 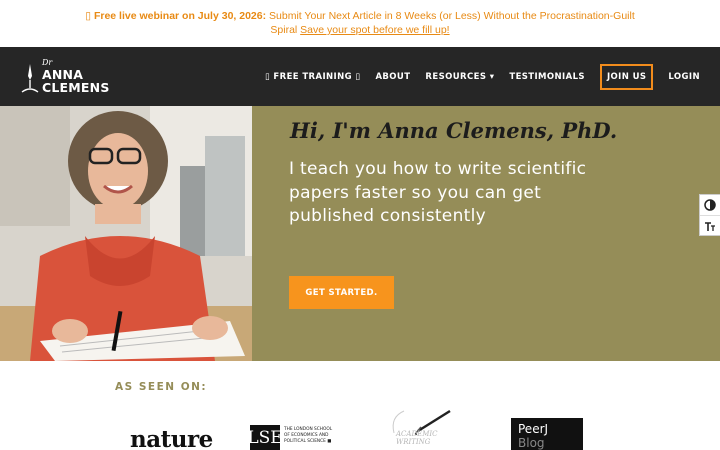 I want to click on pen-icon, so click(x=30, y=78).